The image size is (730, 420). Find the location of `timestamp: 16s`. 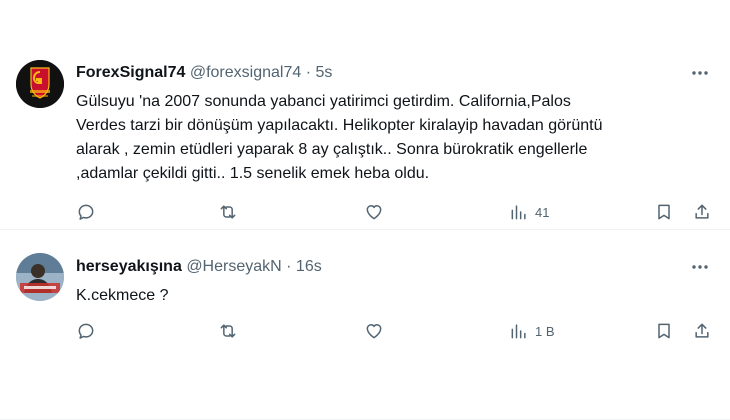

timestamp: 16s is located at coordinates (309, 266).